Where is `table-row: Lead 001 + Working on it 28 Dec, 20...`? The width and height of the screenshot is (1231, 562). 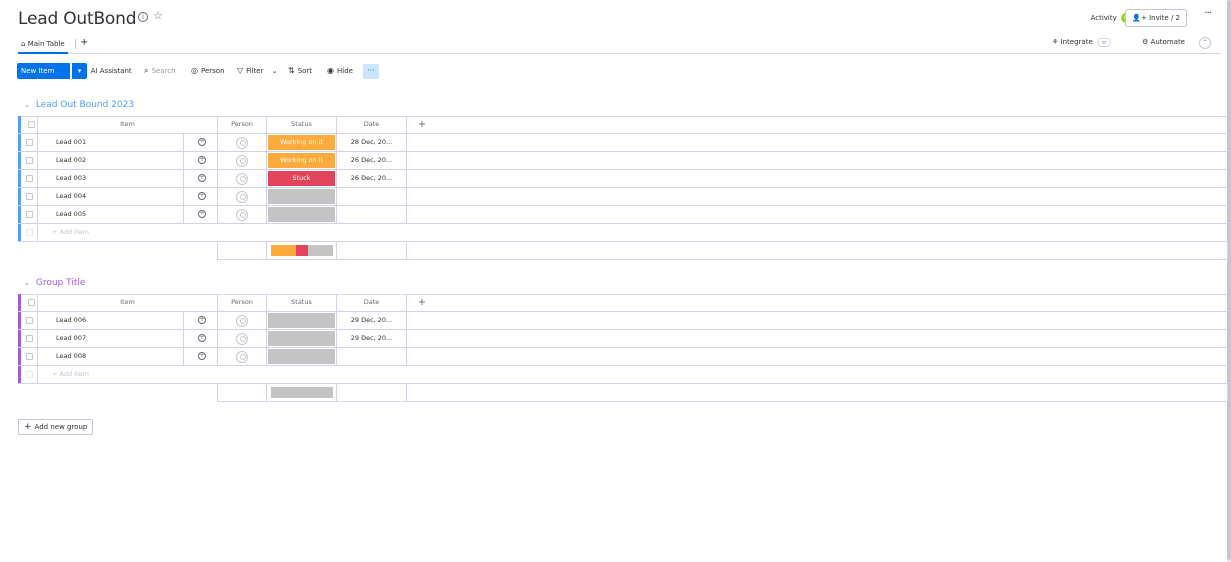
table-row: Lead 001 + Working on it 28 Dec, 20... is located at coordinates (623, 143).